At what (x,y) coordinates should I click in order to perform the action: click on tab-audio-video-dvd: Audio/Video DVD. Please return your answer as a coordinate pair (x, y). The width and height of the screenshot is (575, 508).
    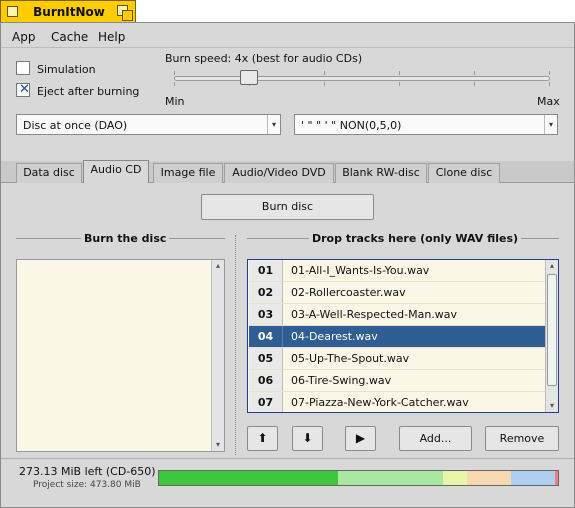
    Looking at the image, I should click on (279, 173).